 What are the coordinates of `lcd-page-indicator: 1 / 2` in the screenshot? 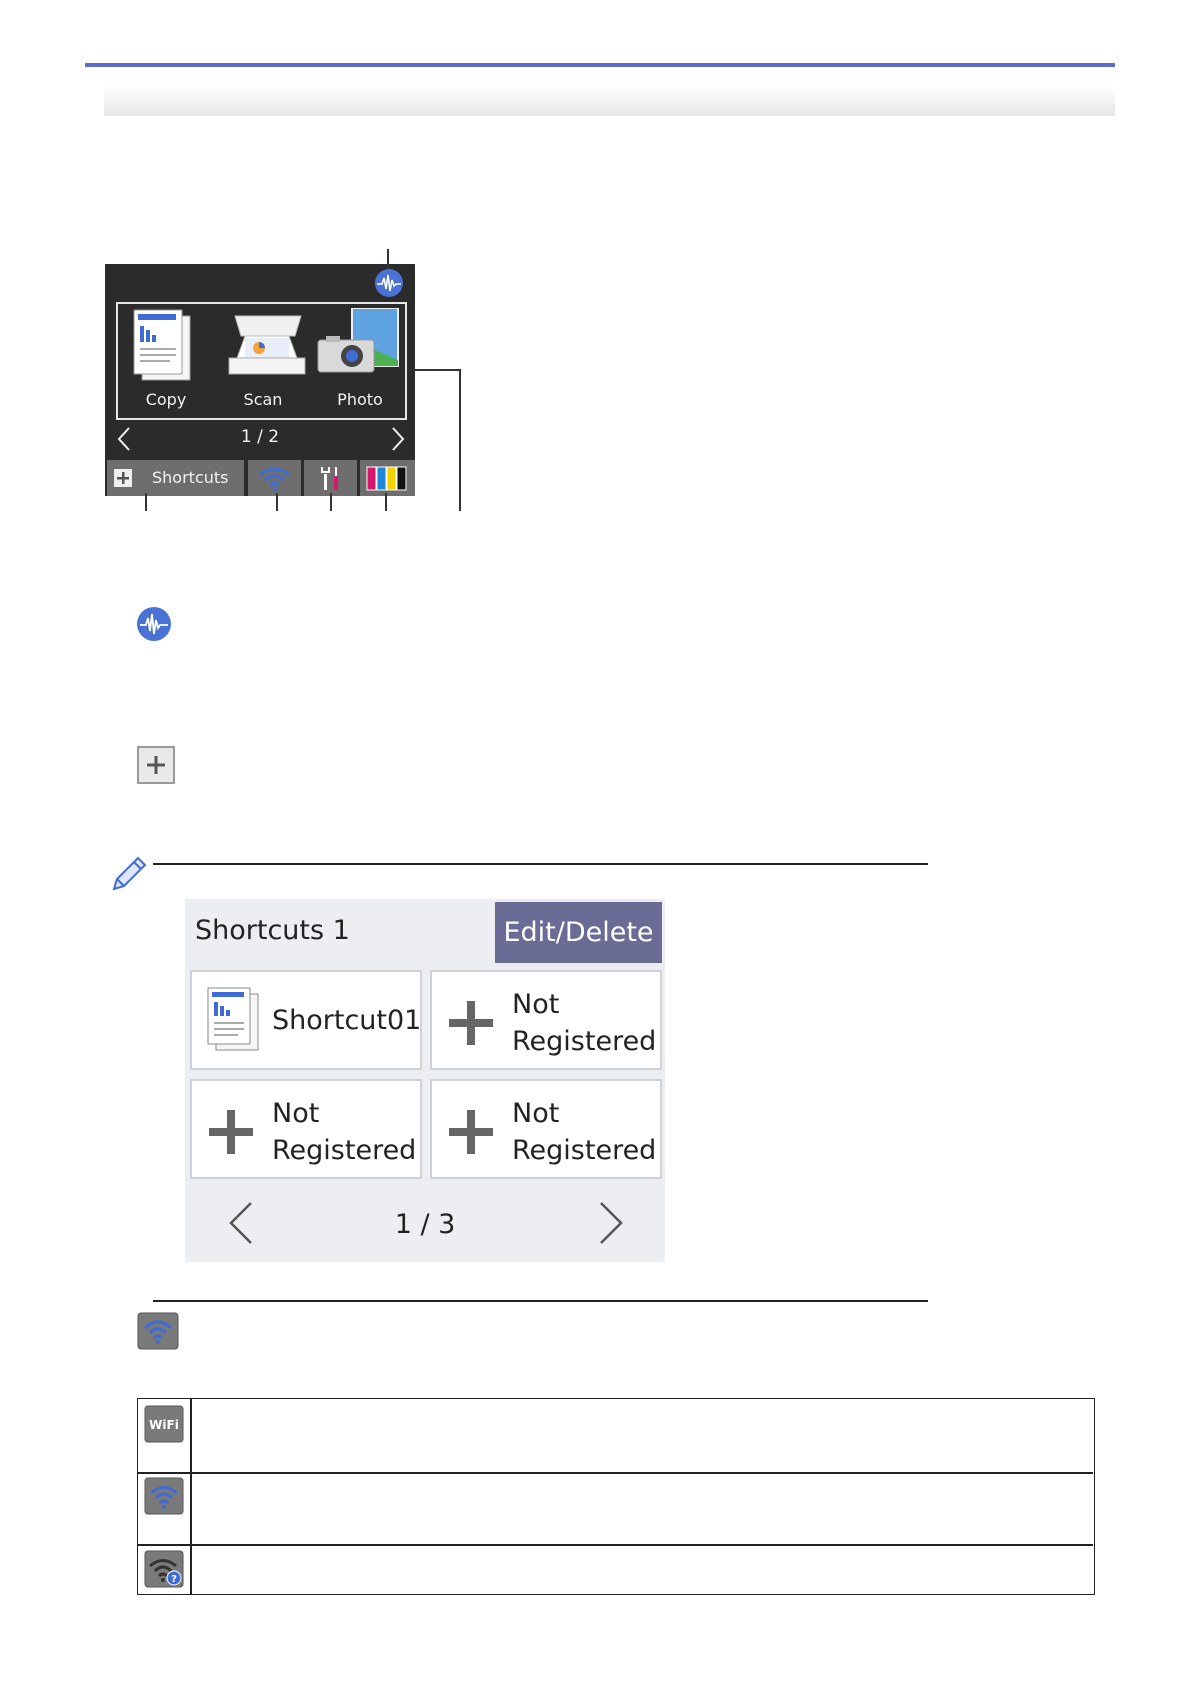 It's located at (260, 437).